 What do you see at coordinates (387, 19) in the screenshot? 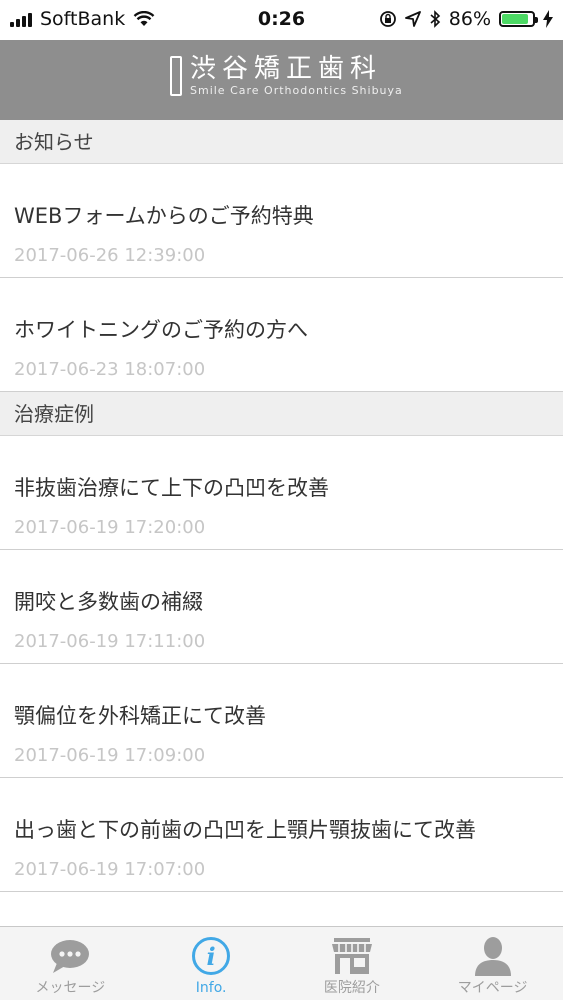
I see `orientation-lock-icon` at bounding box center [387, 19].